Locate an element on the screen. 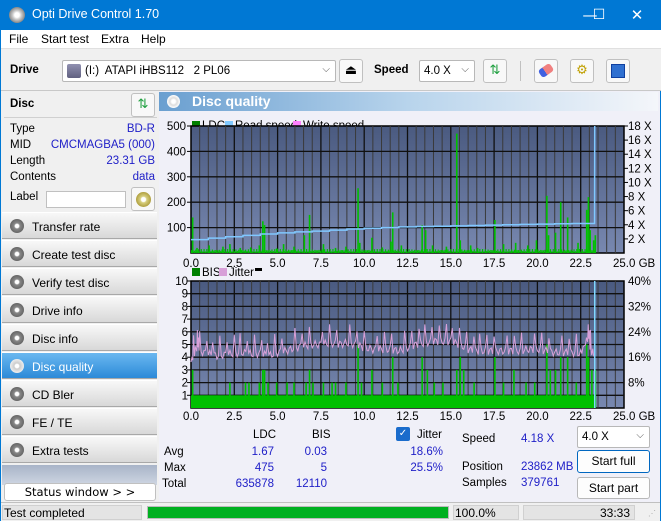  nav-item-cd-bler: CD Bler is located at coordinates (79, 393).